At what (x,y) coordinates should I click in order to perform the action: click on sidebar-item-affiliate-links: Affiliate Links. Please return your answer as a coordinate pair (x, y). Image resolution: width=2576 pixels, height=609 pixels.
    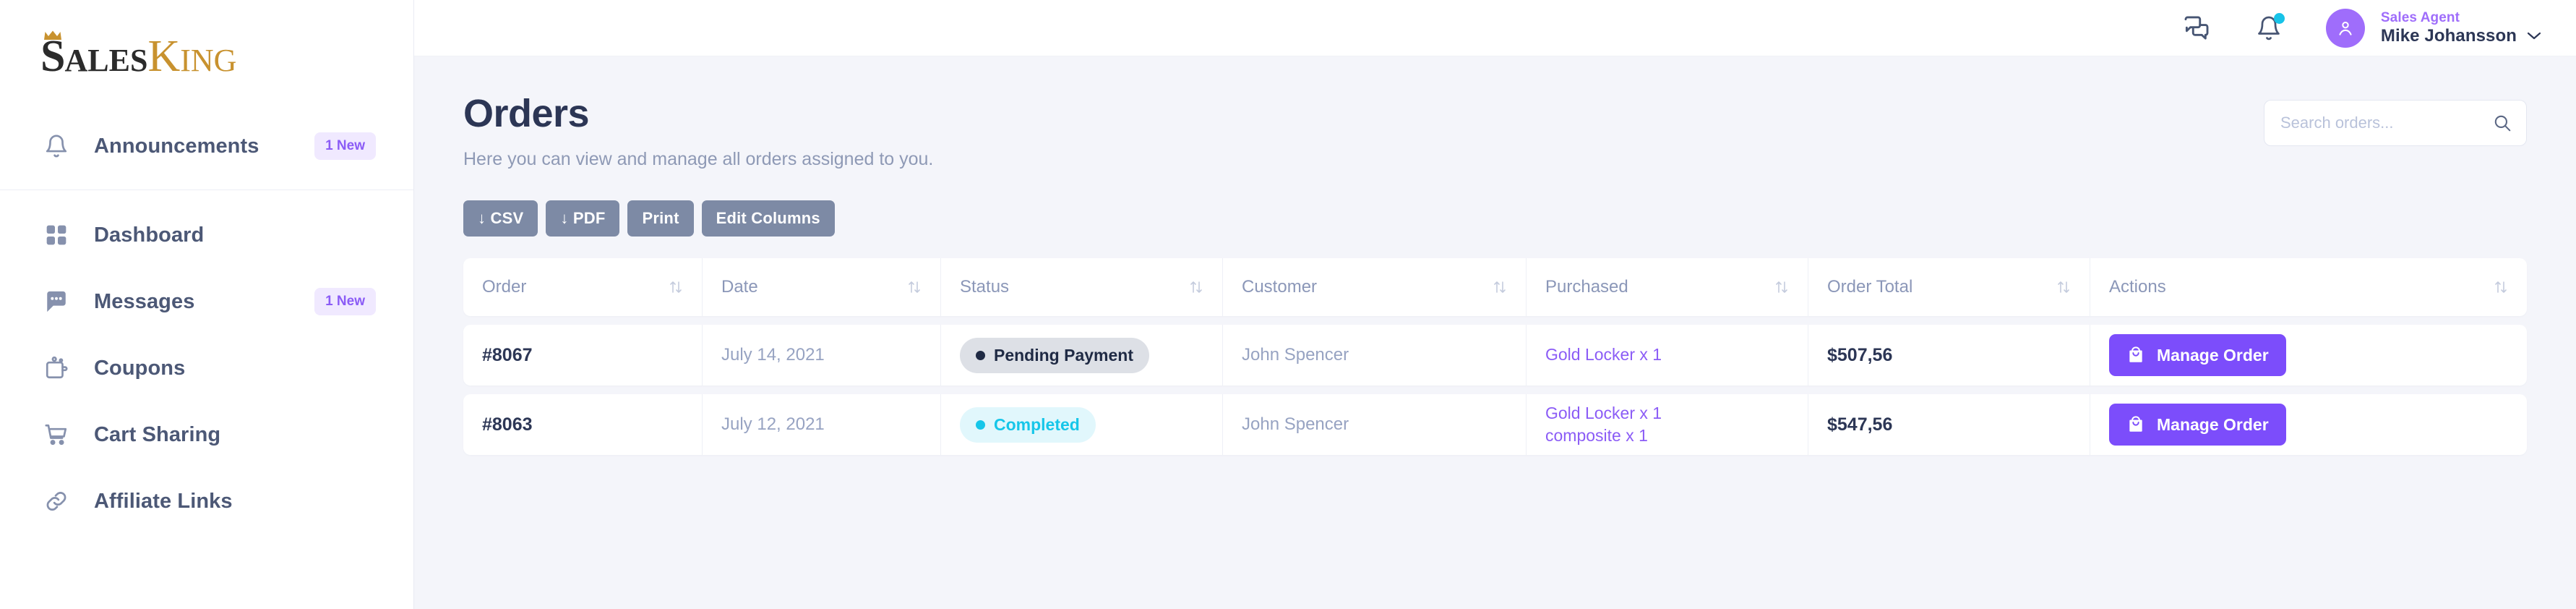
    Looking at the image, I should click on (207, 501).